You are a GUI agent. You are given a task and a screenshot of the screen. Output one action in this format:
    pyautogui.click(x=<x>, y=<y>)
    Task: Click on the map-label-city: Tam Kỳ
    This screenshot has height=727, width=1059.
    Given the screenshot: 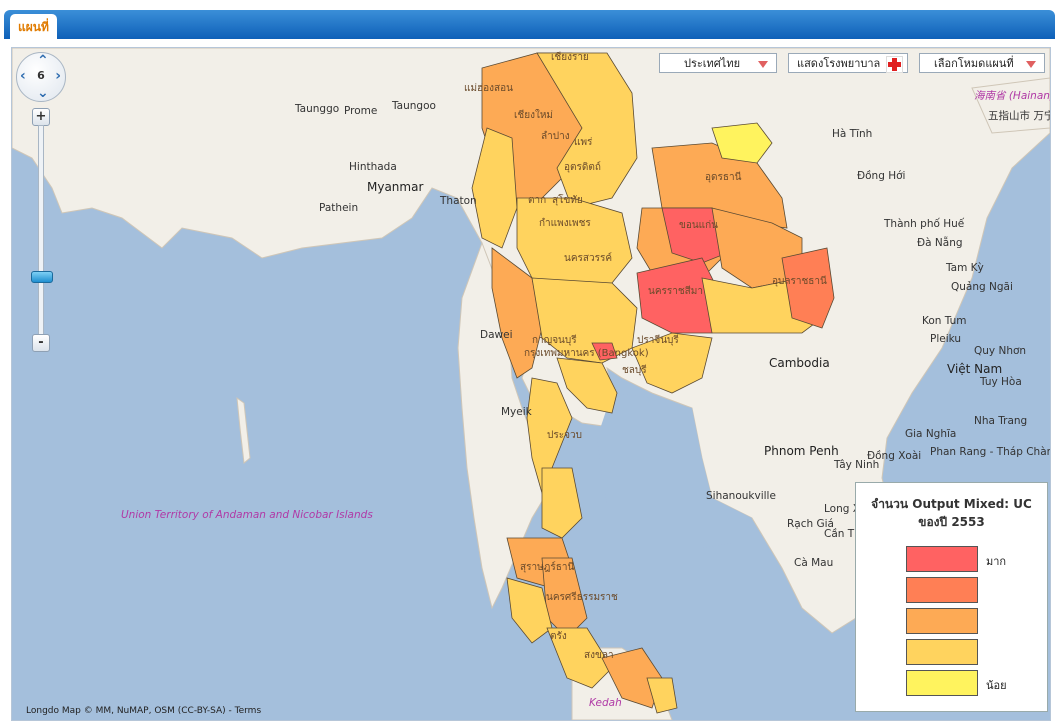 What is the action you would take?
    pyautogui.click(x=965, y=268)
    